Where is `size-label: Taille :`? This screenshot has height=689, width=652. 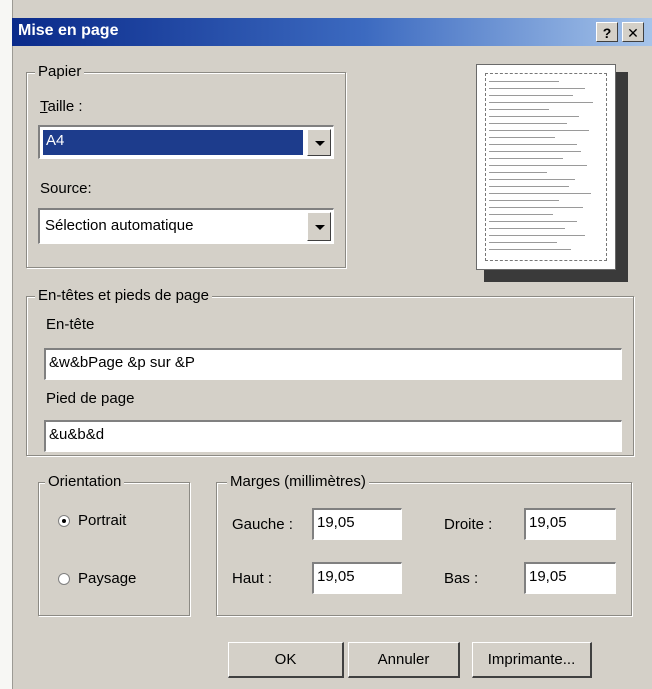
size-label: Taille : is located at coordinates (61, 106).